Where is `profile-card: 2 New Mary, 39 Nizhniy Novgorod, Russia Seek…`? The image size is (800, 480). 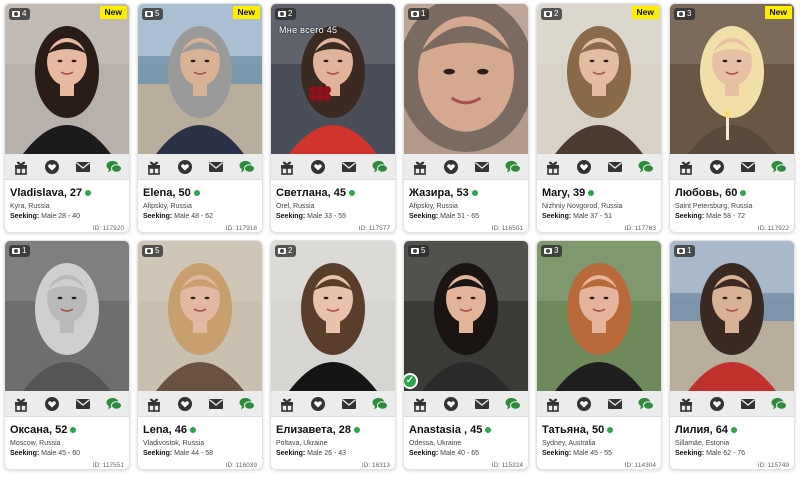
profile-card: 2 New Mary, 39 Nizhniy Novgorod, Russia Seek… is located at coordinates (599, 118).